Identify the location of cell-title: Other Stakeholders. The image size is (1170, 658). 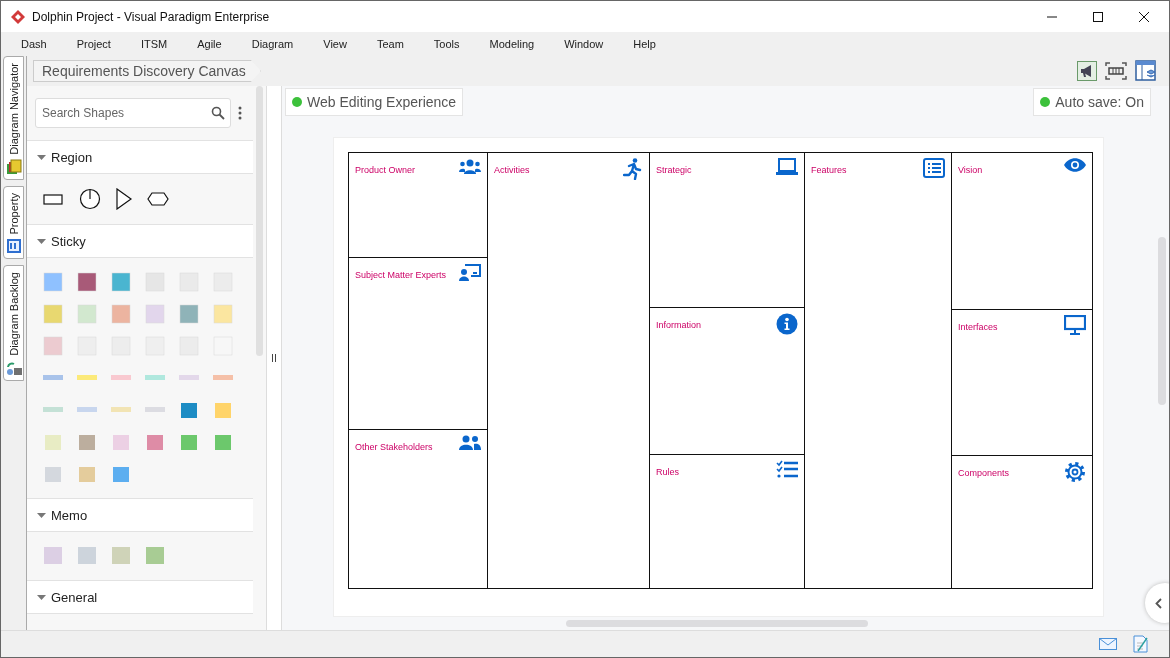
(394, 447).